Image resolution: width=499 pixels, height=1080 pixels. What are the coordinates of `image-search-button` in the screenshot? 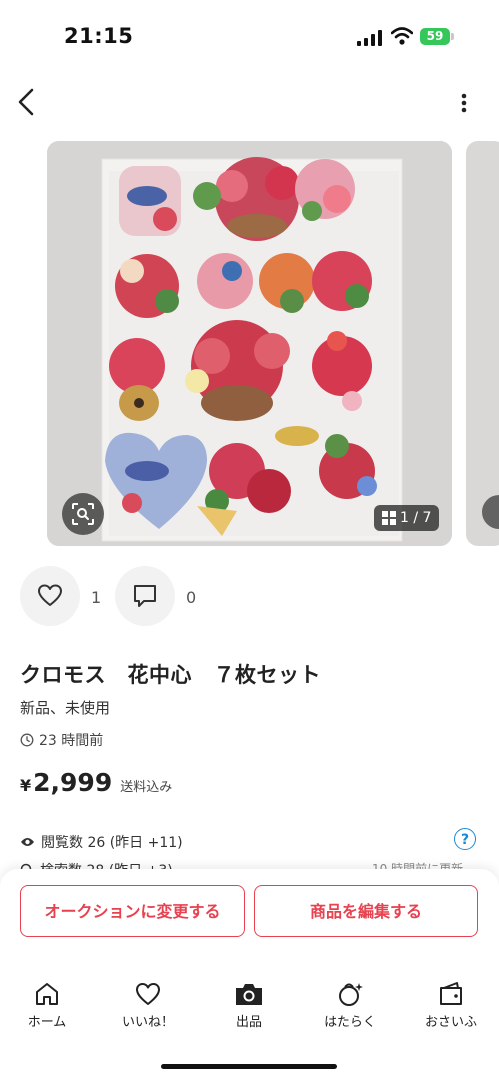 It's located at (83, 514).